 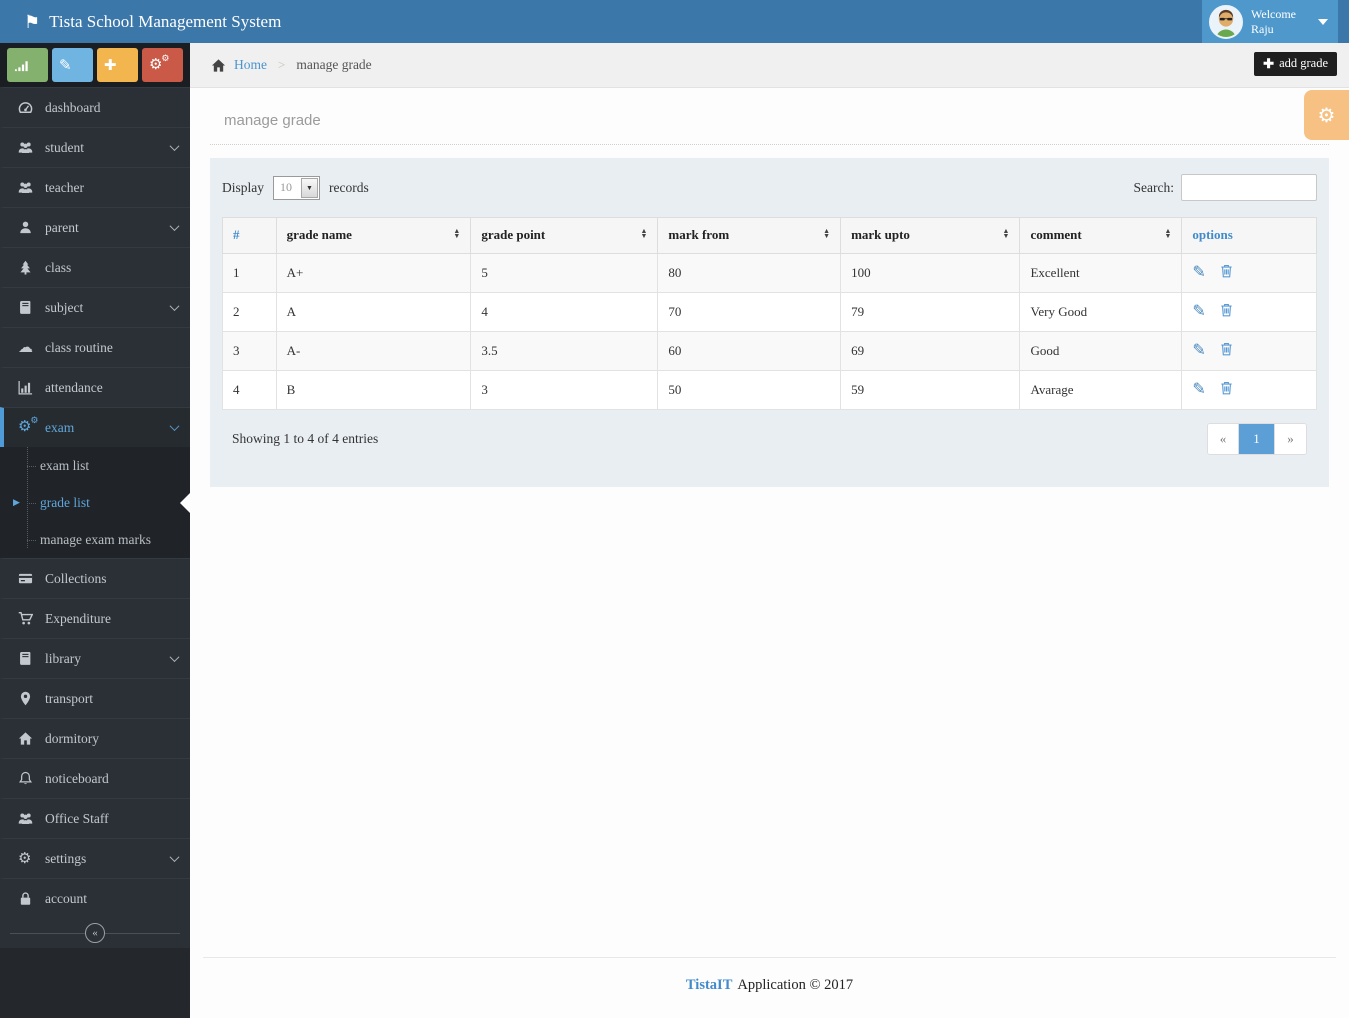 I want to click on add-grade-button: ✚ add grade, so click(x=1295, y=64).